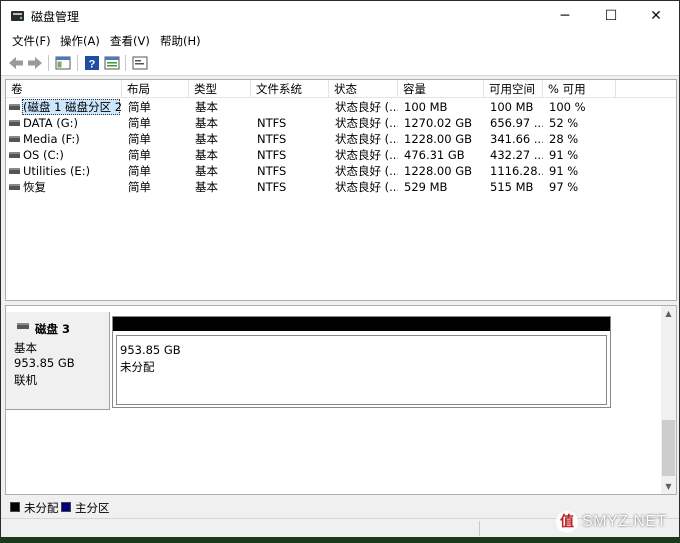 The height and width of the screenshot is (543, 680). Describe the element at coordinates (290, 89) in the screenshot. I see `column-header-filesystem: 文件系统` at that location.